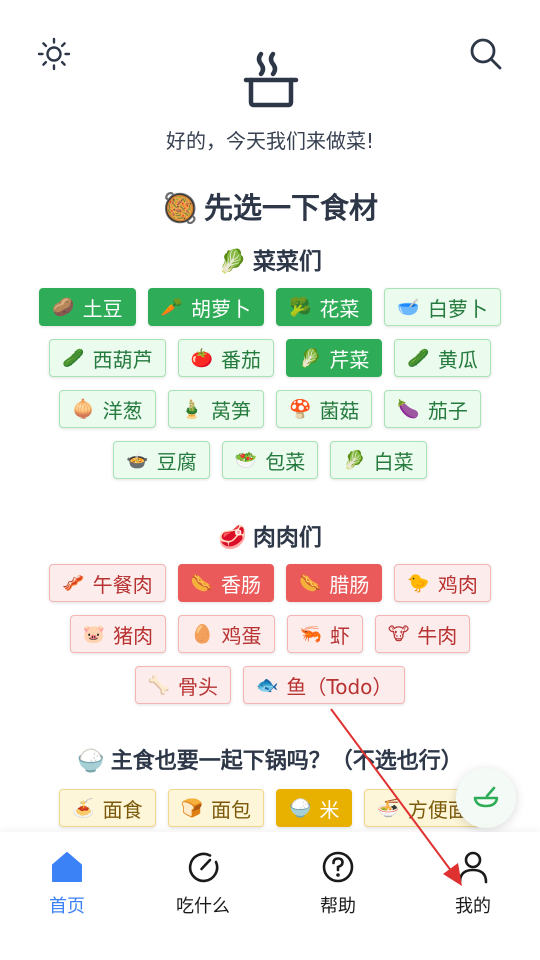 This screenshot has width=540, height=960. I want to click on tab-mine: 我的, so click(473, 884).